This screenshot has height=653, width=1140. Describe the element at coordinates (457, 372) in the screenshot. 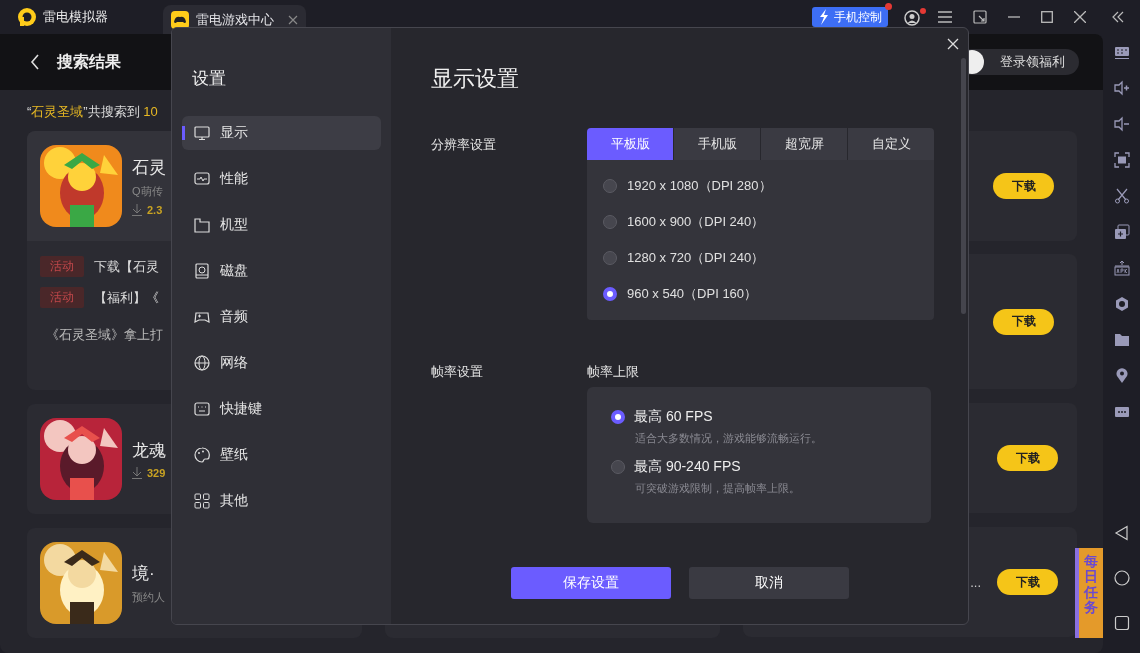

I see `setting-label: 帧率设置` at that location.